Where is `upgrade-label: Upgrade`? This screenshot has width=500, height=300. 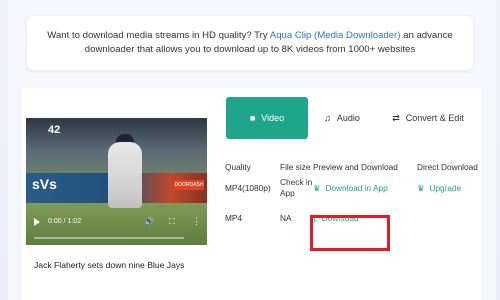 upgrade-label: Upgrade is located at coordinates (445, 188).